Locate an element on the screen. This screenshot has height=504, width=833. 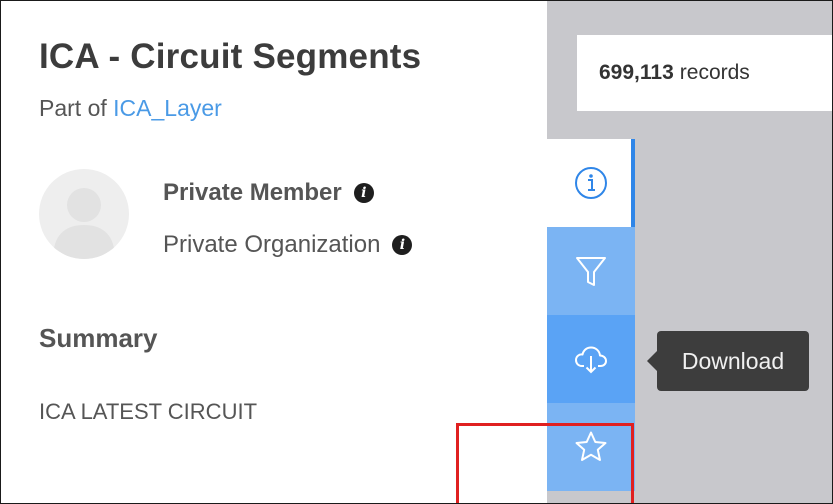
info-tool-button is located at coordinates (591, 183).